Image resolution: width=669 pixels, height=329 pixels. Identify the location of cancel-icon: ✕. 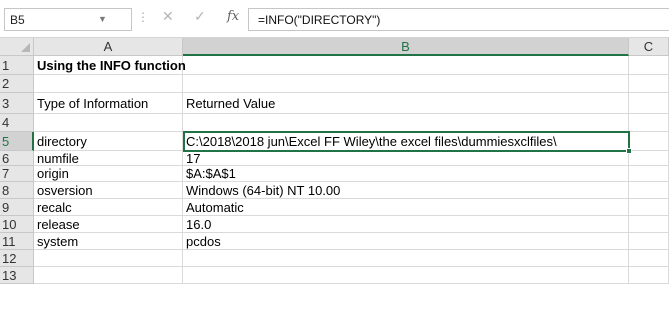
(168, 16).